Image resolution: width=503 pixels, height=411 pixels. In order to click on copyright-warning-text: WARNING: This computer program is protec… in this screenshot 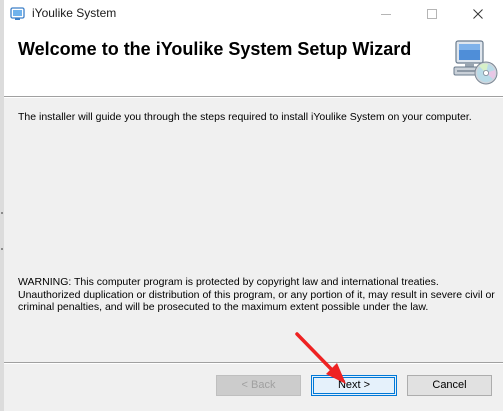, I will do `click(256, 295)`.